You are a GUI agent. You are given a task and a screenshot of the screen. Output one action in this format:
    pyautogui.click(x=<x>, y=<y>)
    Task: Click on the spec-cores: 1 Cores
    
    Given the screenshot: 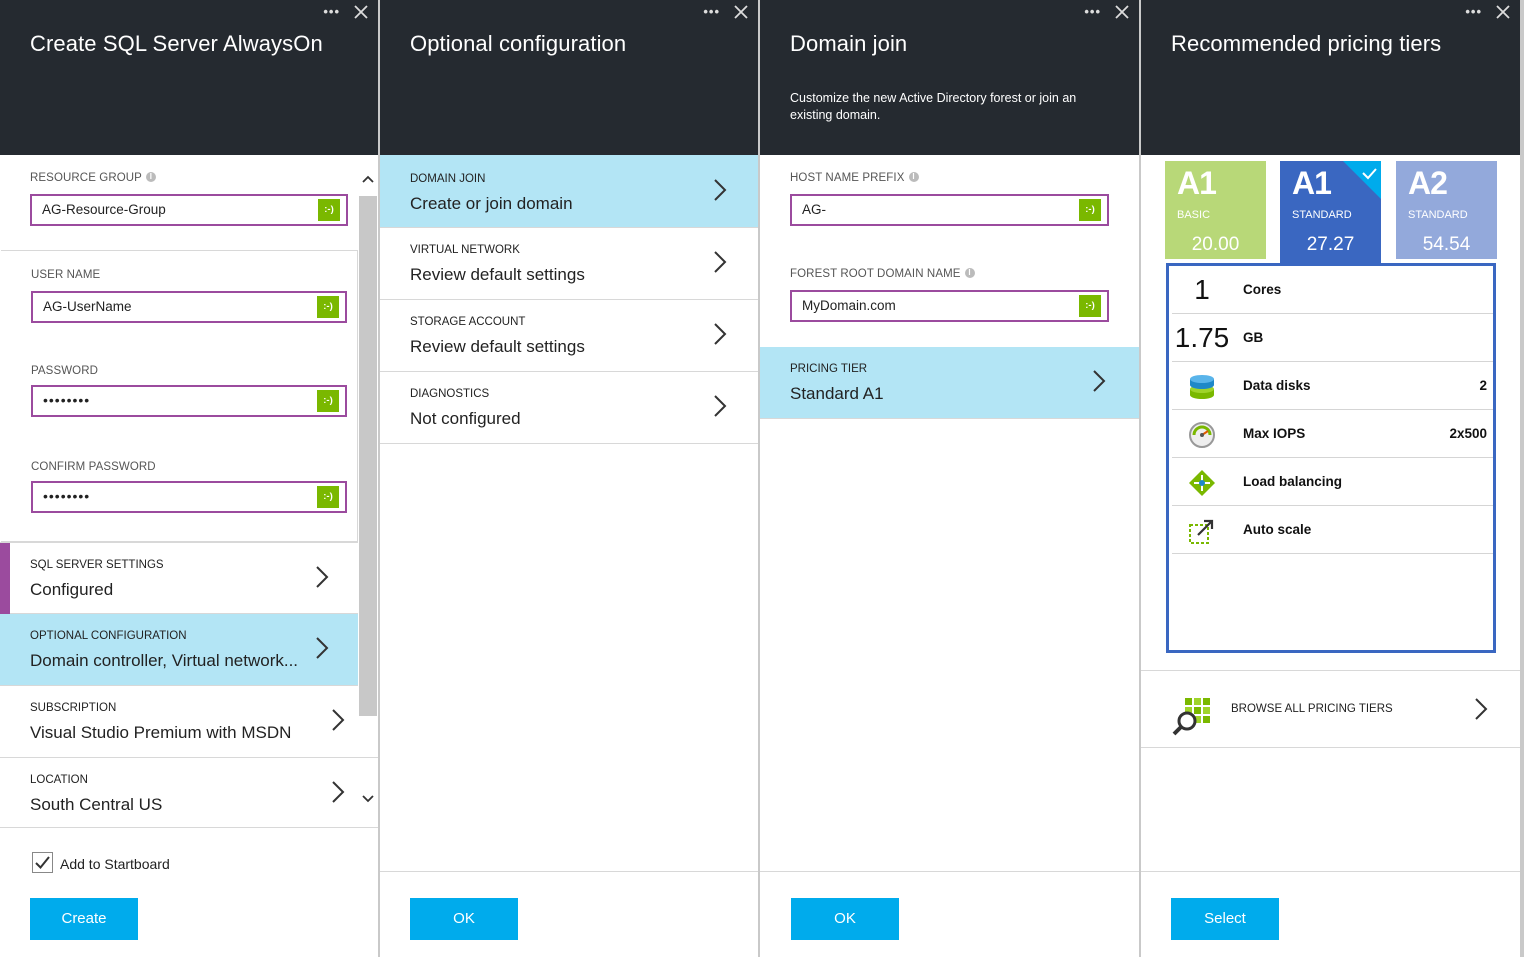 What is the action you would take?
    pyautogui.click(x=1332, y=290)
    